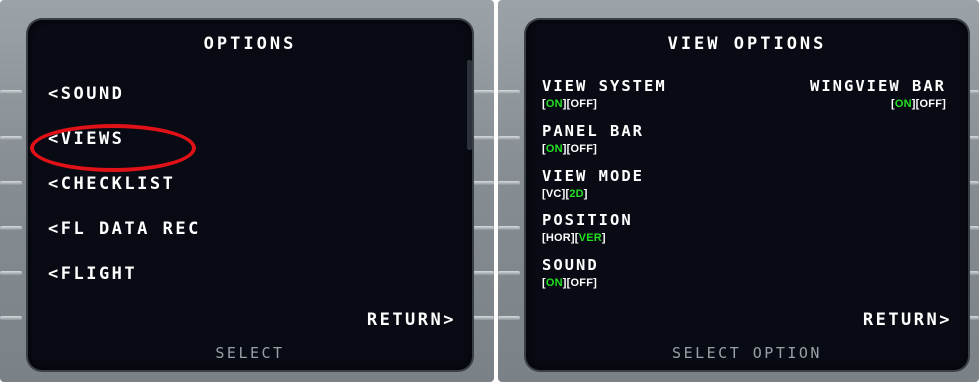 The width and height of the screenshot is (979, 382). Describe the element at coordinates (587, 220) in the screenshot. I see `option-position-label: POSITION` at that location.